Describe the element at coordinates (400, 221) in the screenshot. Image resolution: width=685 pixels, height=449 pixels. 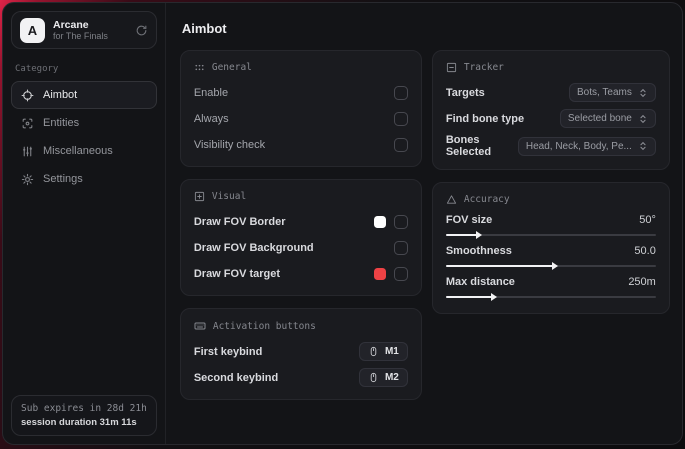
I see `fov-border-checkbox` at that location.